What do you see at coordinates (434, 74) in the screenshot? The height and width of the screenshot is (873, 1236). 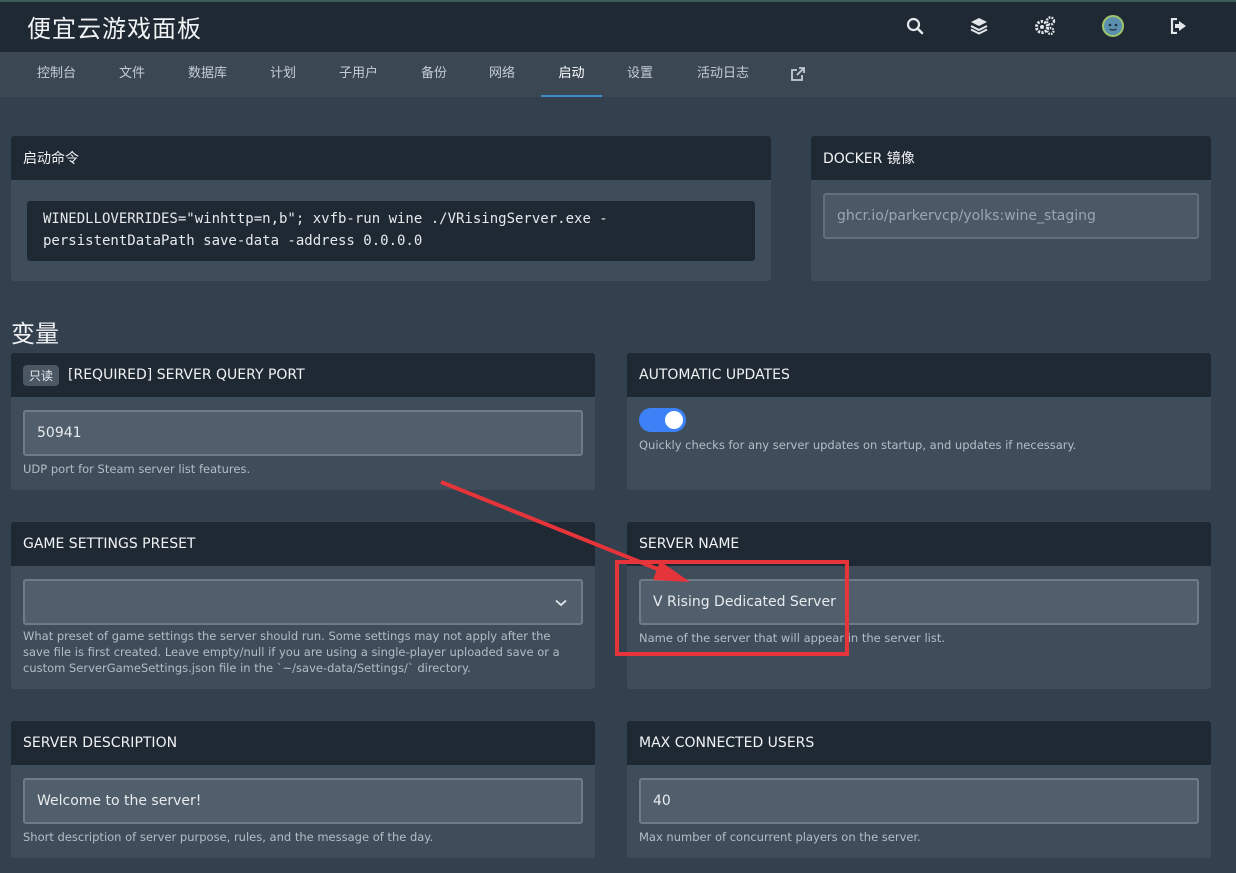 I see `tab-backups: 备份` at bounding box center [434, 74].